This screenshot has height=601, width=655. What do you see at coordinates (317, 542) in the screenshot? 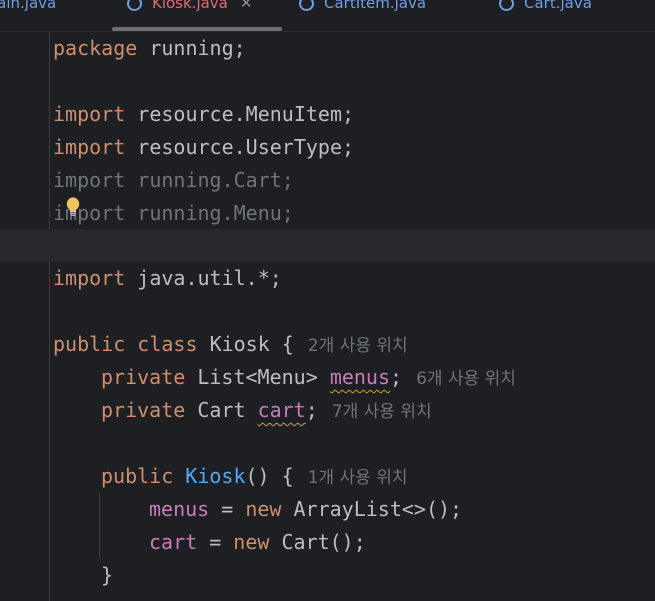
I see `code-token: Cart();` at bounding box center [317, 542].